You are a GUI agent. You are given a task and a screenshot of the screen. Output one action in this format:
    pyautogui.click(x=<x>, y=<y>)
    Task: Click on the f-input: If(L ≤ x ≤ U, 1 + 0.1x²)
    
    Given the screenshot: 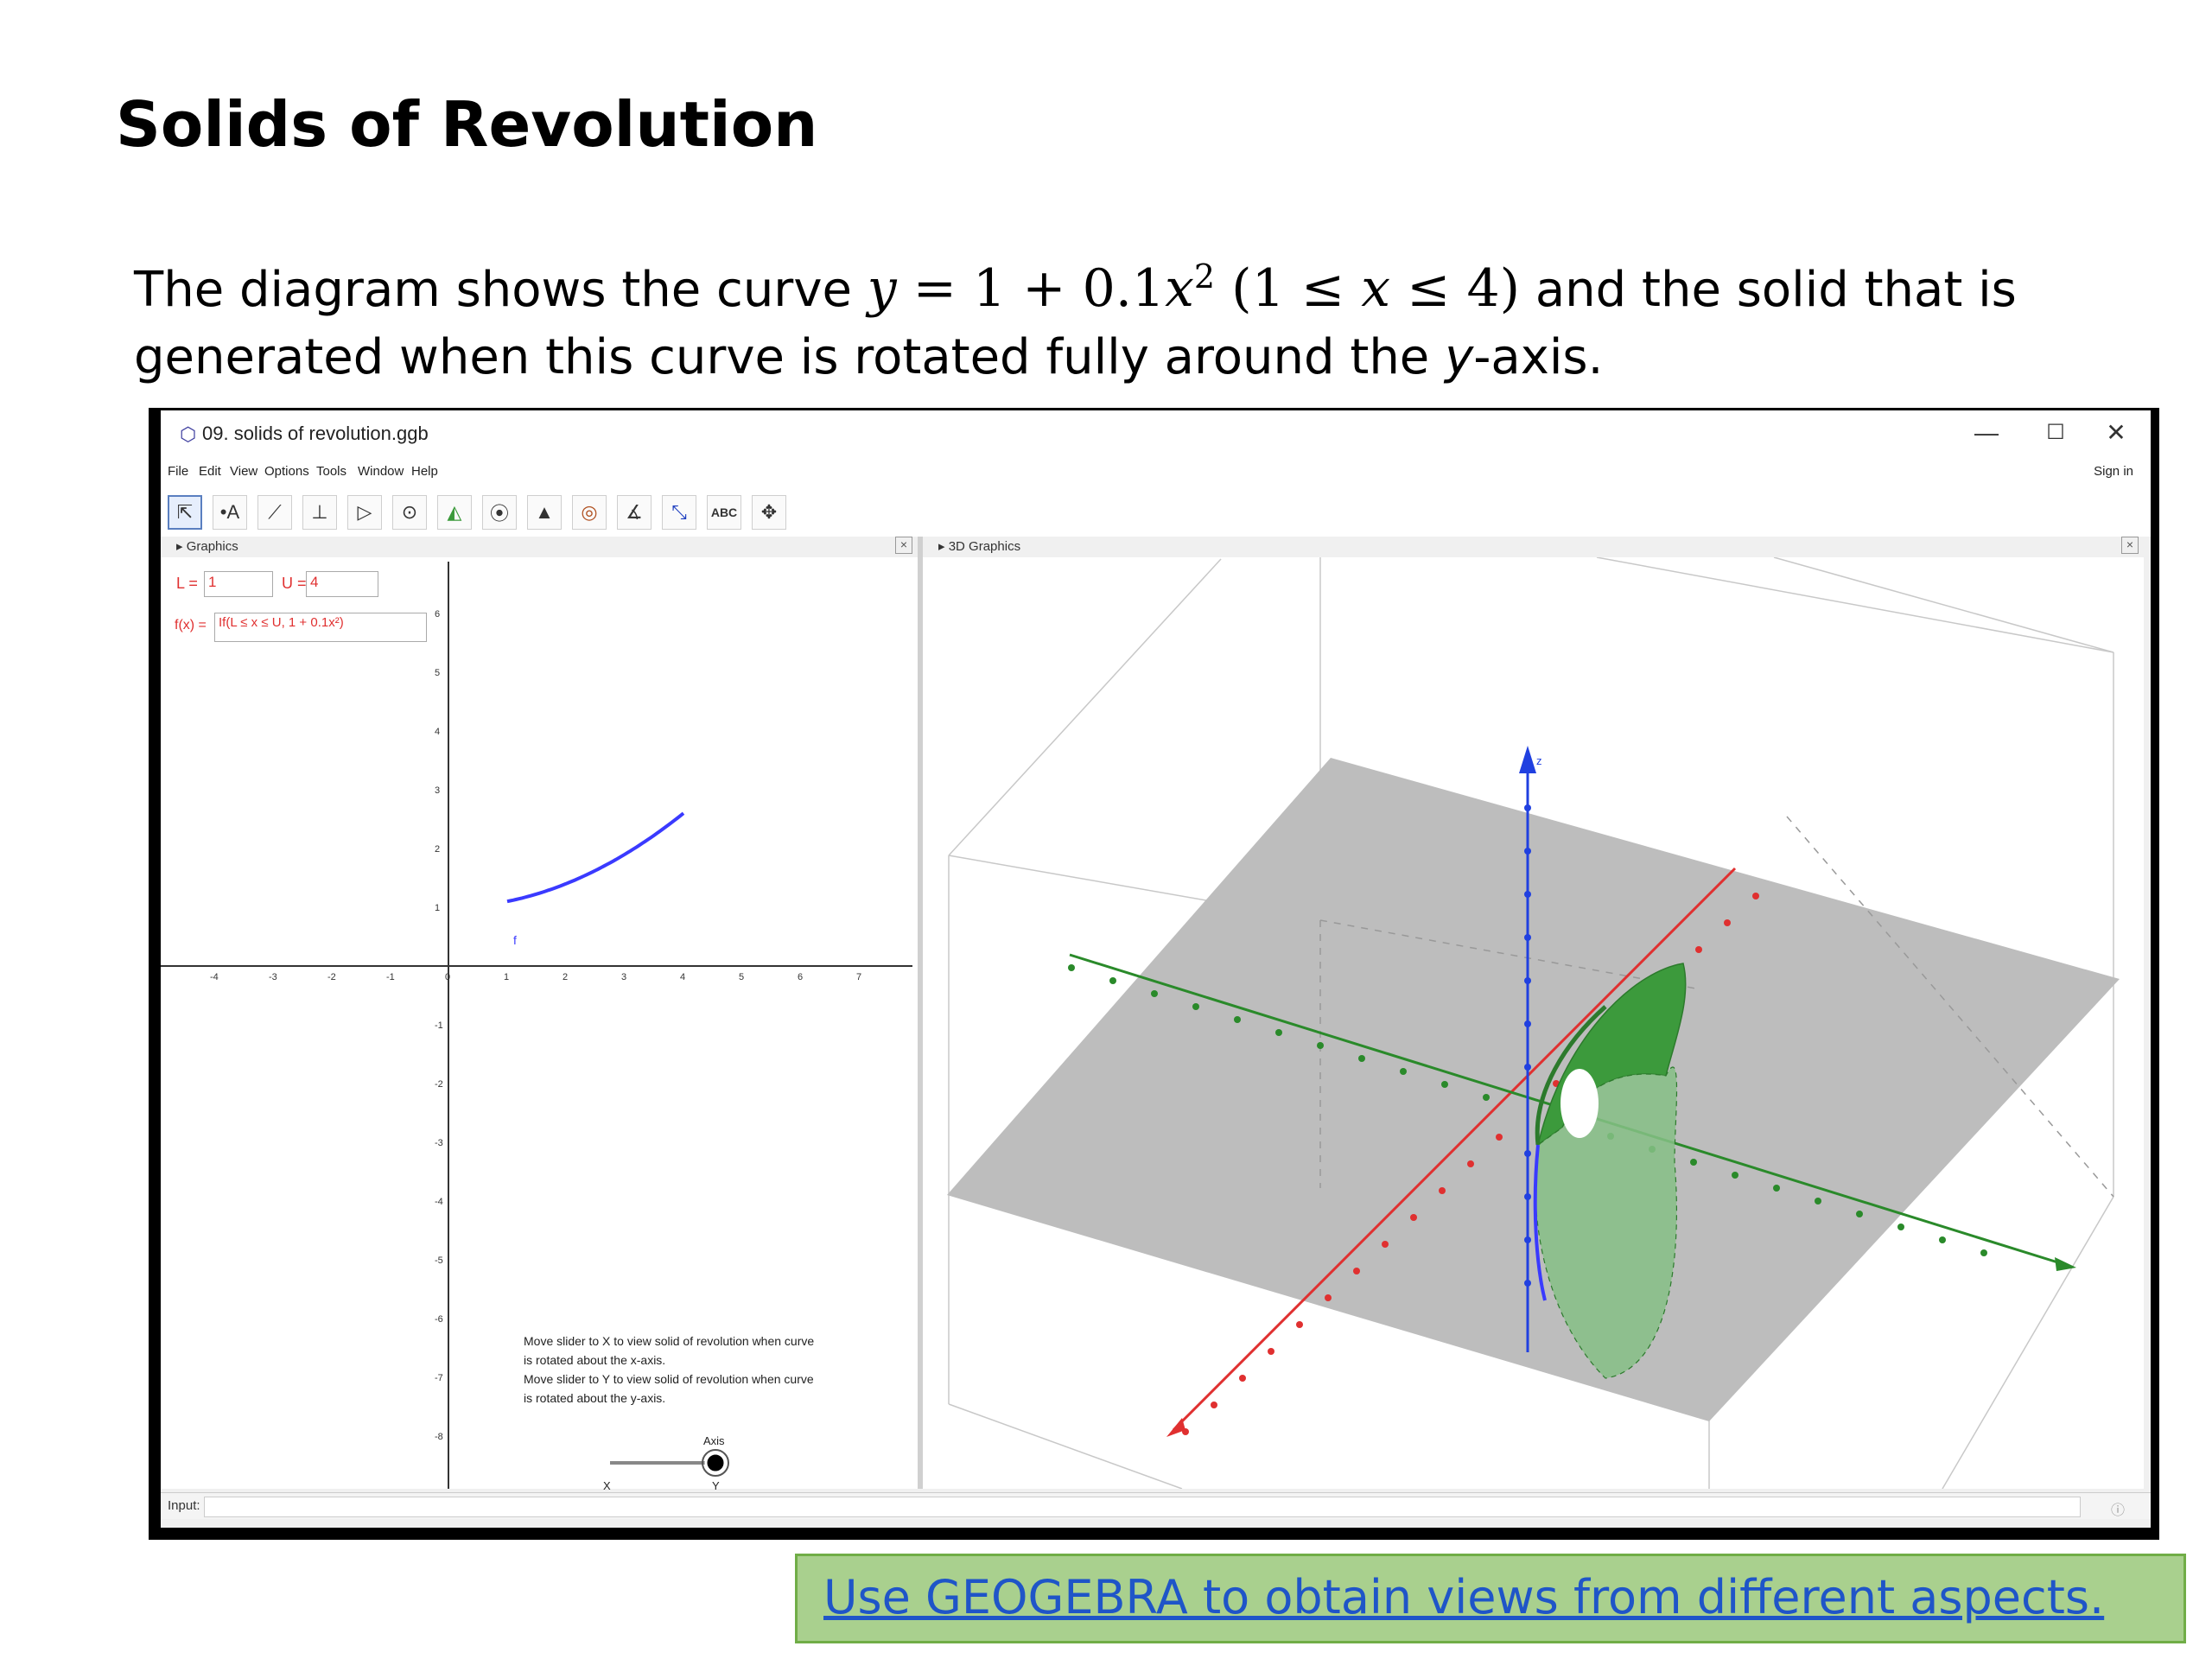 What is the action you would take?
    pyautogui.click(x=320, y=627)
    